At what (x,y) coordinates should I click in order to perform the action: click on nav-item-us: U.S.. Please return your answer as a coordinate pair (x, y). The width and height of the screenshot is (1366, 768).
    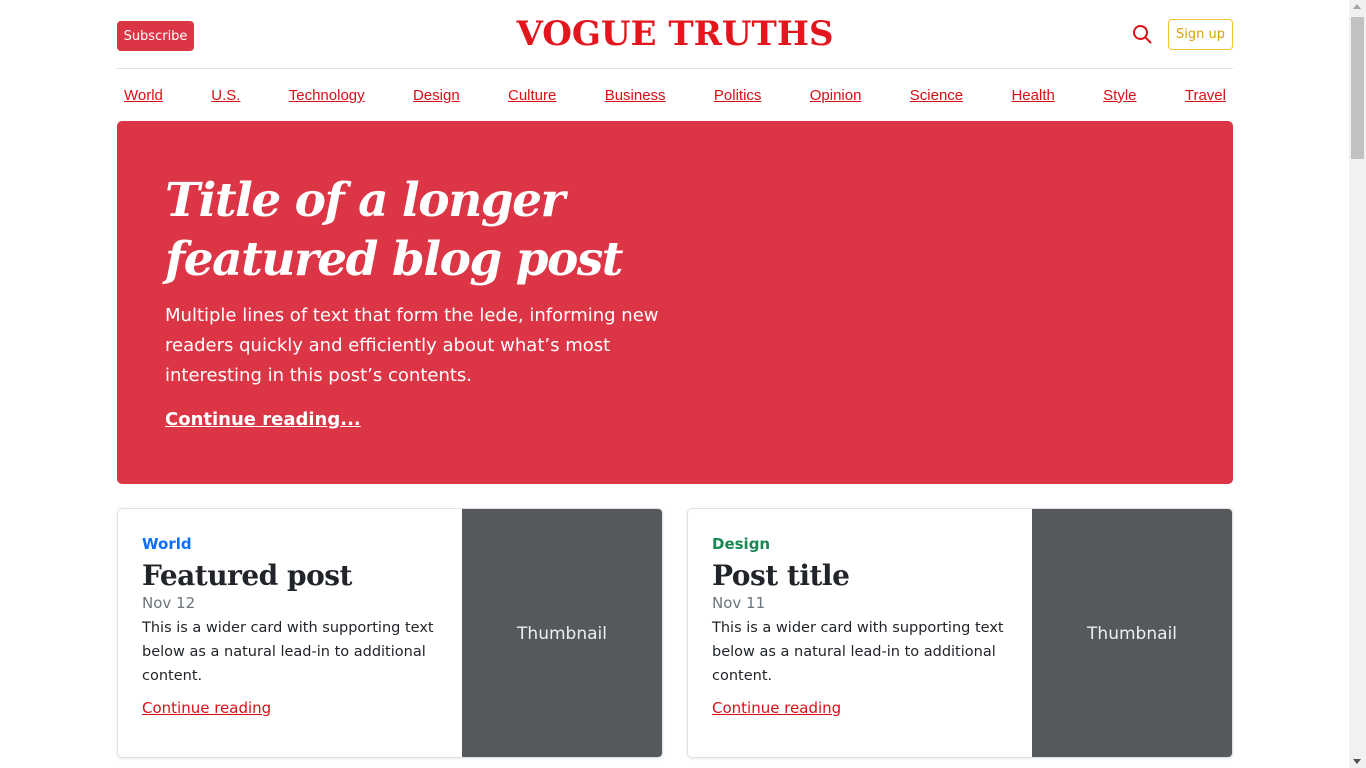
    Looking at the image, I should click on (225, 95).